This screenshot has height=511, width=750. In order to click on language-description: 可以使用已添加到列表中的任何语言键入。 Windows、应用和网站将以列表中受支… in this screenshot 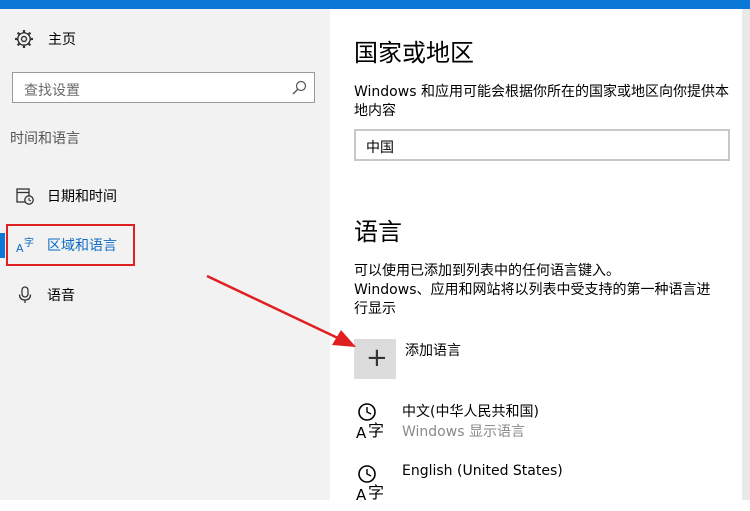, I will do `click(539, 290)`.